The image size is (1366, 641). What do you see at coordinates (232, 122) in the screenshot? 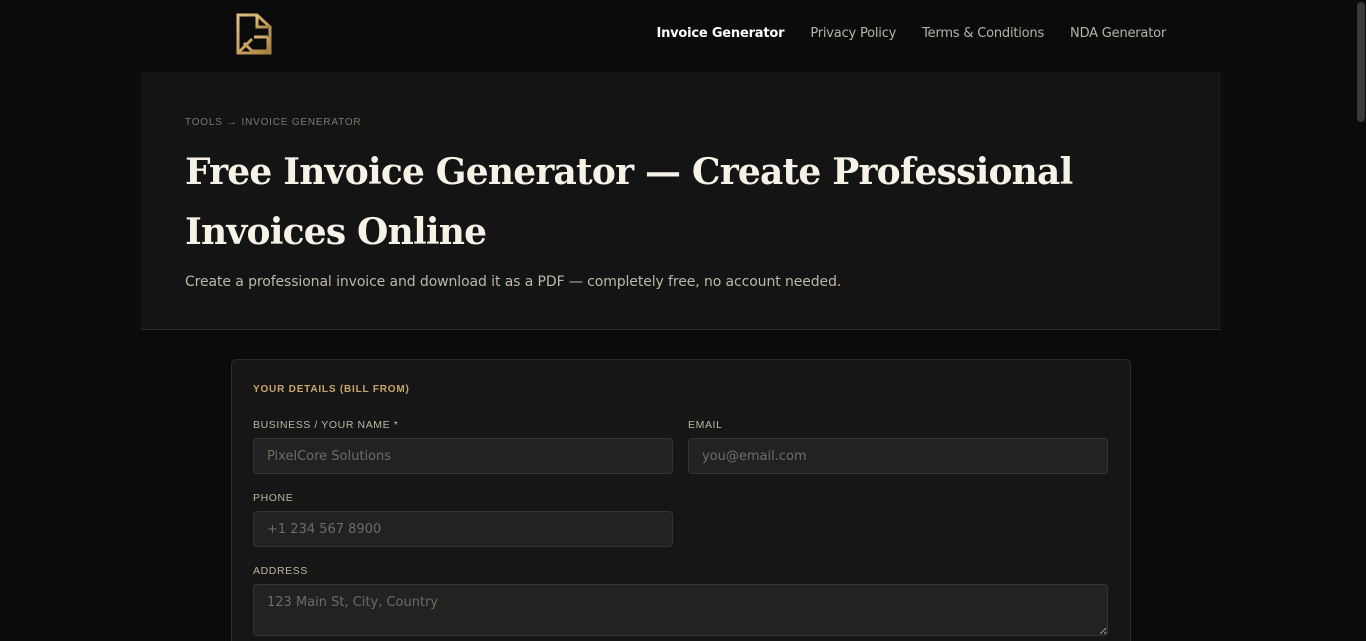
I see `breadcrumb-arrow-icon: →` at bounding box center [232, 122].